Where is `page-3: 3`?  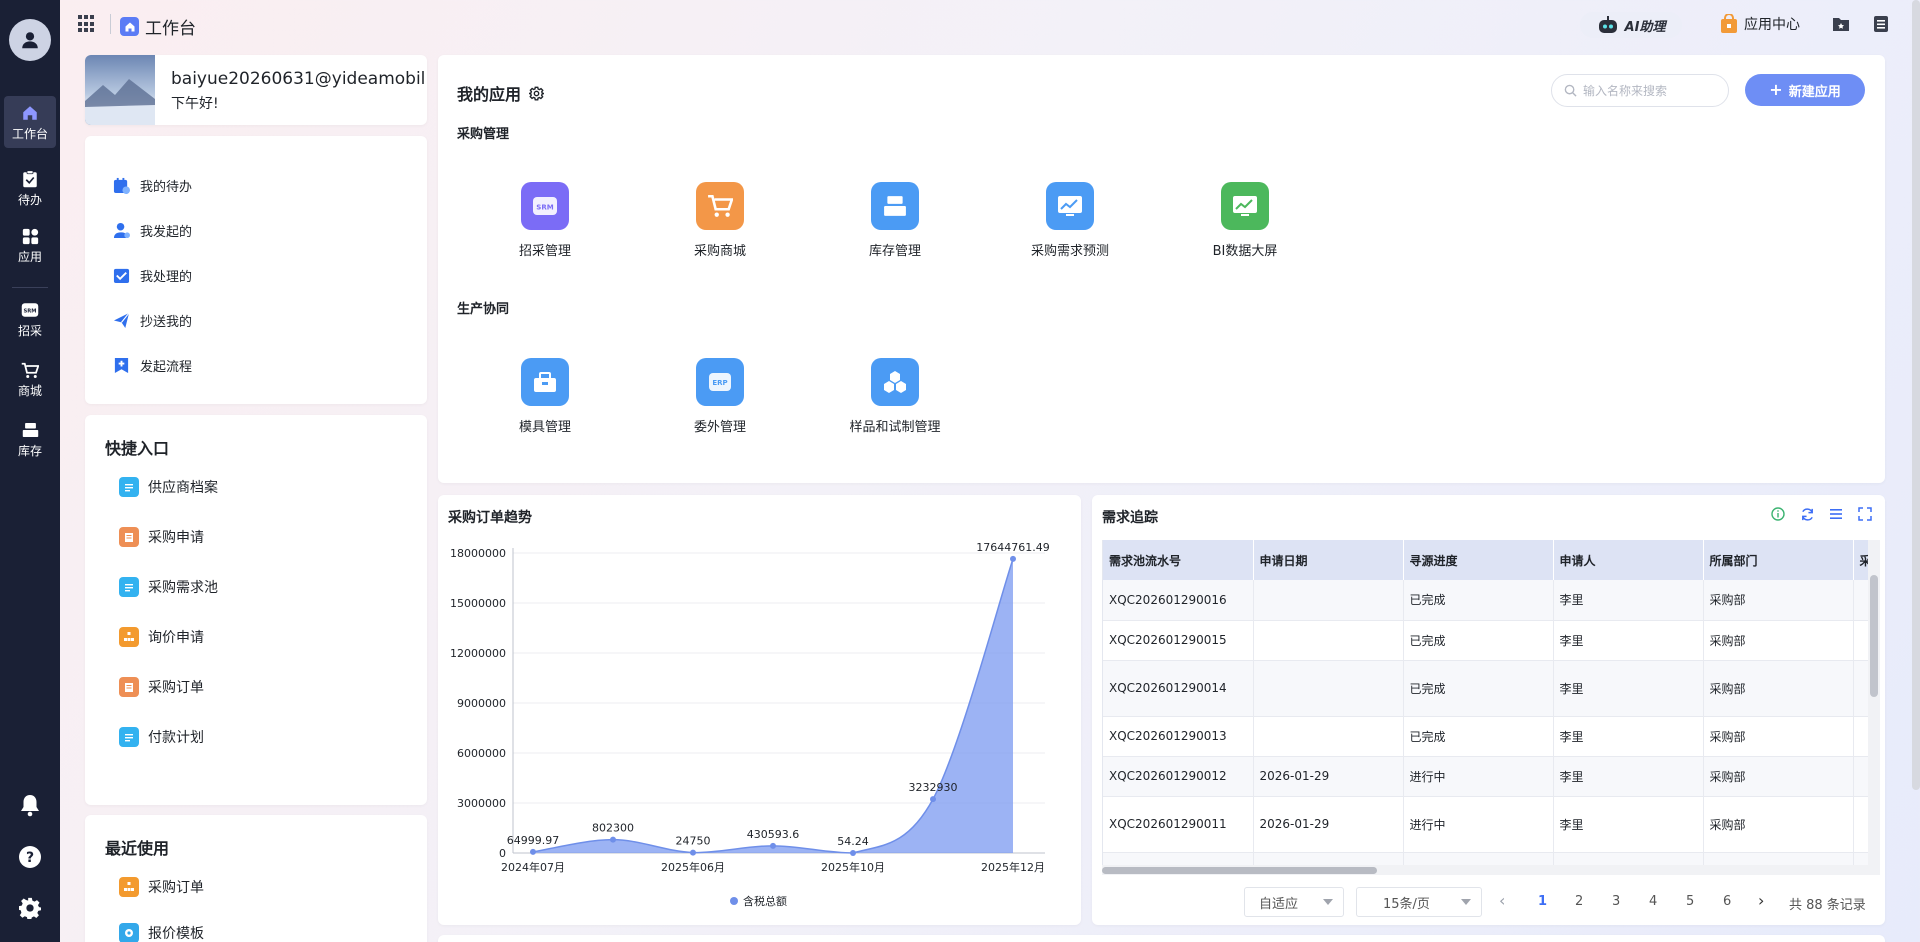 page-3: 3 is located at coordinates (1616, 901).